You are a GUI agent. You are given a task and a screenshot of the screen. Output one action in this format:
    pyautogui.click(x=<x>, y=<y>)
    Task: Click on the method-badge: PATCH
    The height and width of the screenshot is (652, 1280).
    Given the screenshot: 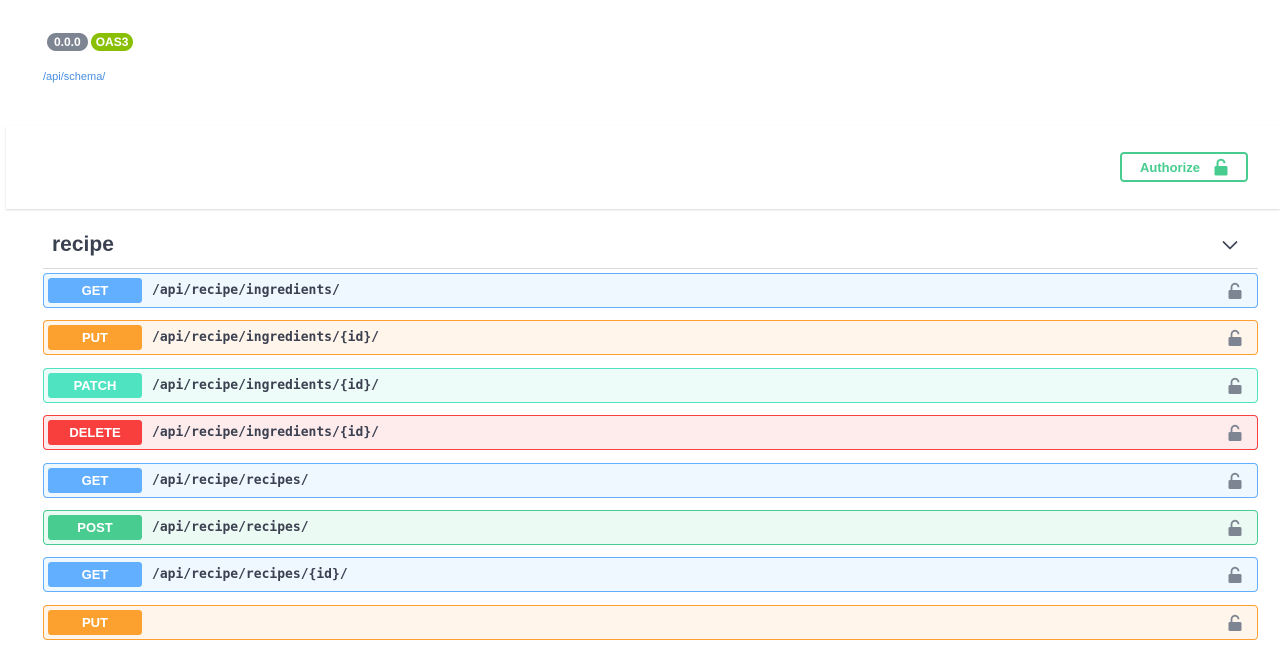 What is the action you would take?
    pyautogui.click(x=95, y=385)
    